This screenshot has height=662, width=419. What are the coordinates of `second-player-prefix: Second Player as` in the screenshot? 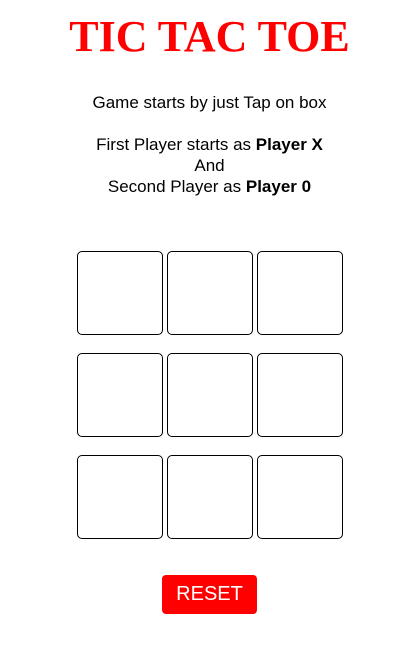 It's located at (176, 186).